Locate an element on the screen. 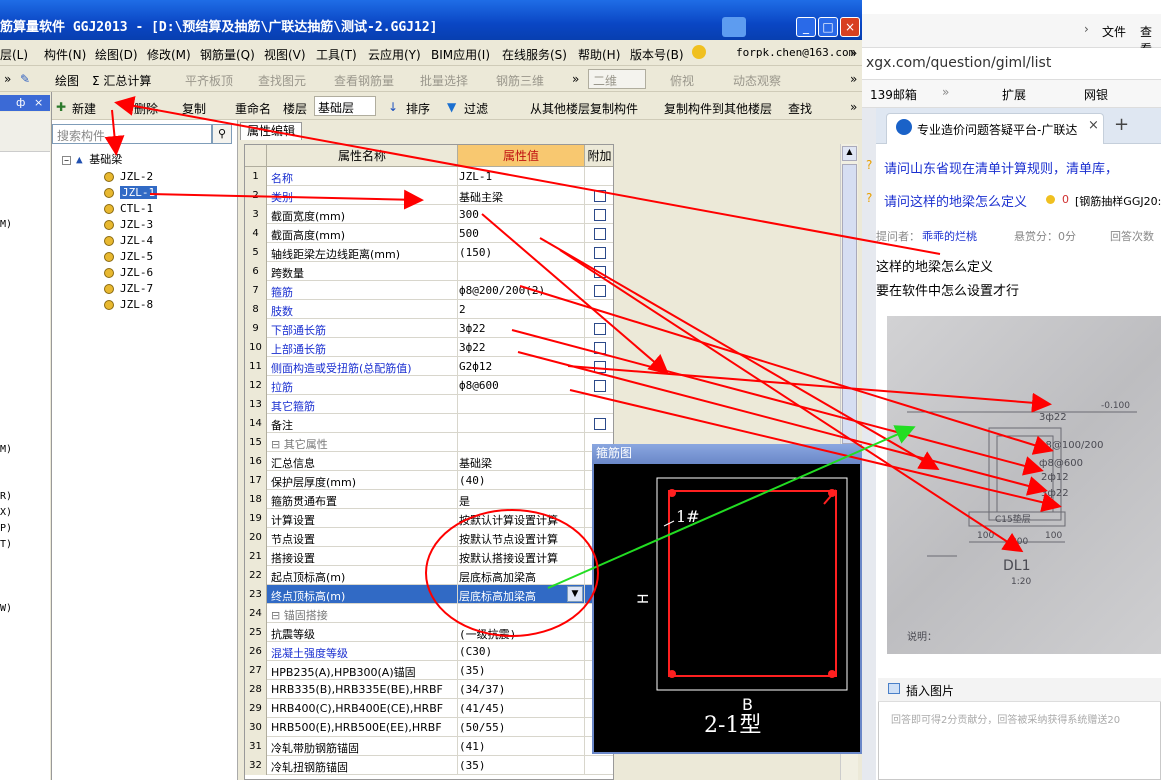 This screenshot has width=1161, height=780. red-highlight-ellipse is located at coordinates (512, 573).